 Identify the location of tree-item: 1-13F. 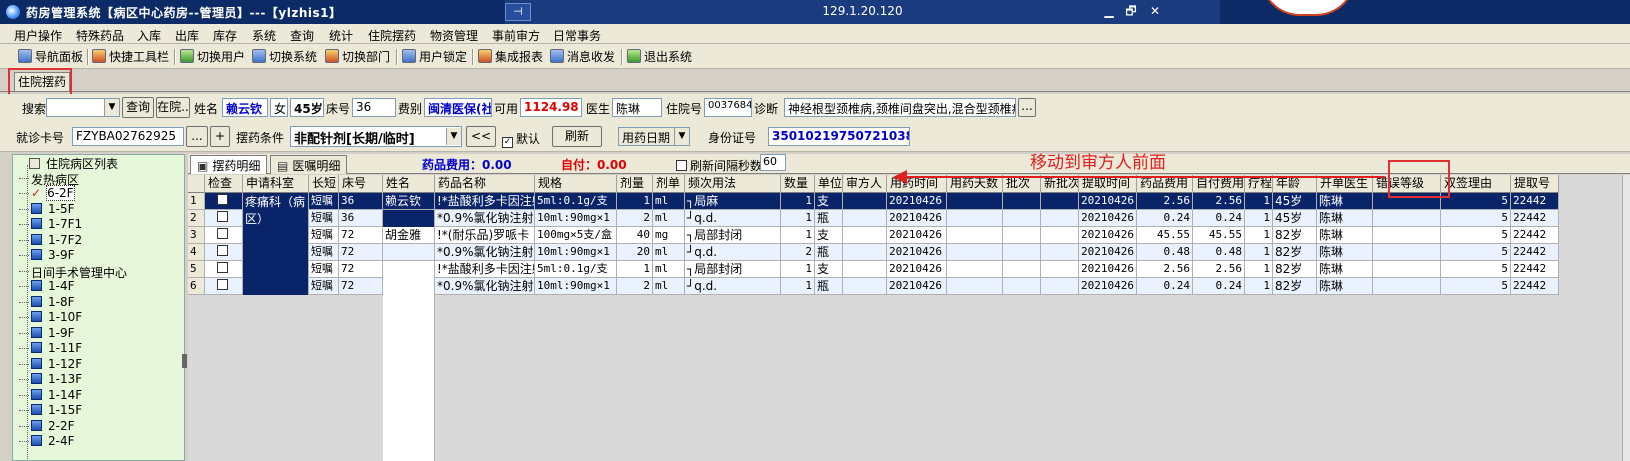
(50, 380).